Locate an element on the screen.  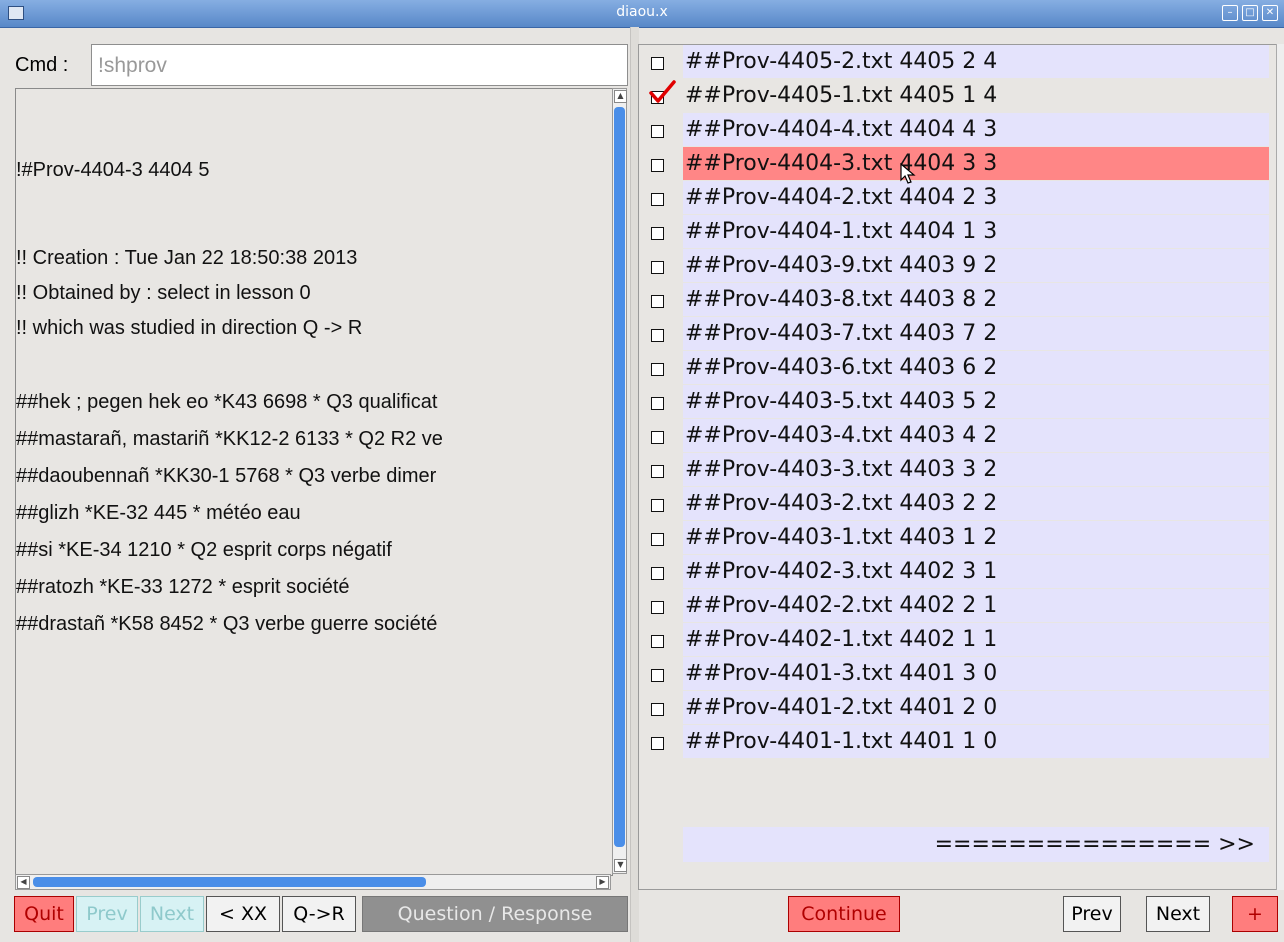
list-item: ##Prov-4402-3.txt 4402 3 1 is located at coordinates (954, 571).